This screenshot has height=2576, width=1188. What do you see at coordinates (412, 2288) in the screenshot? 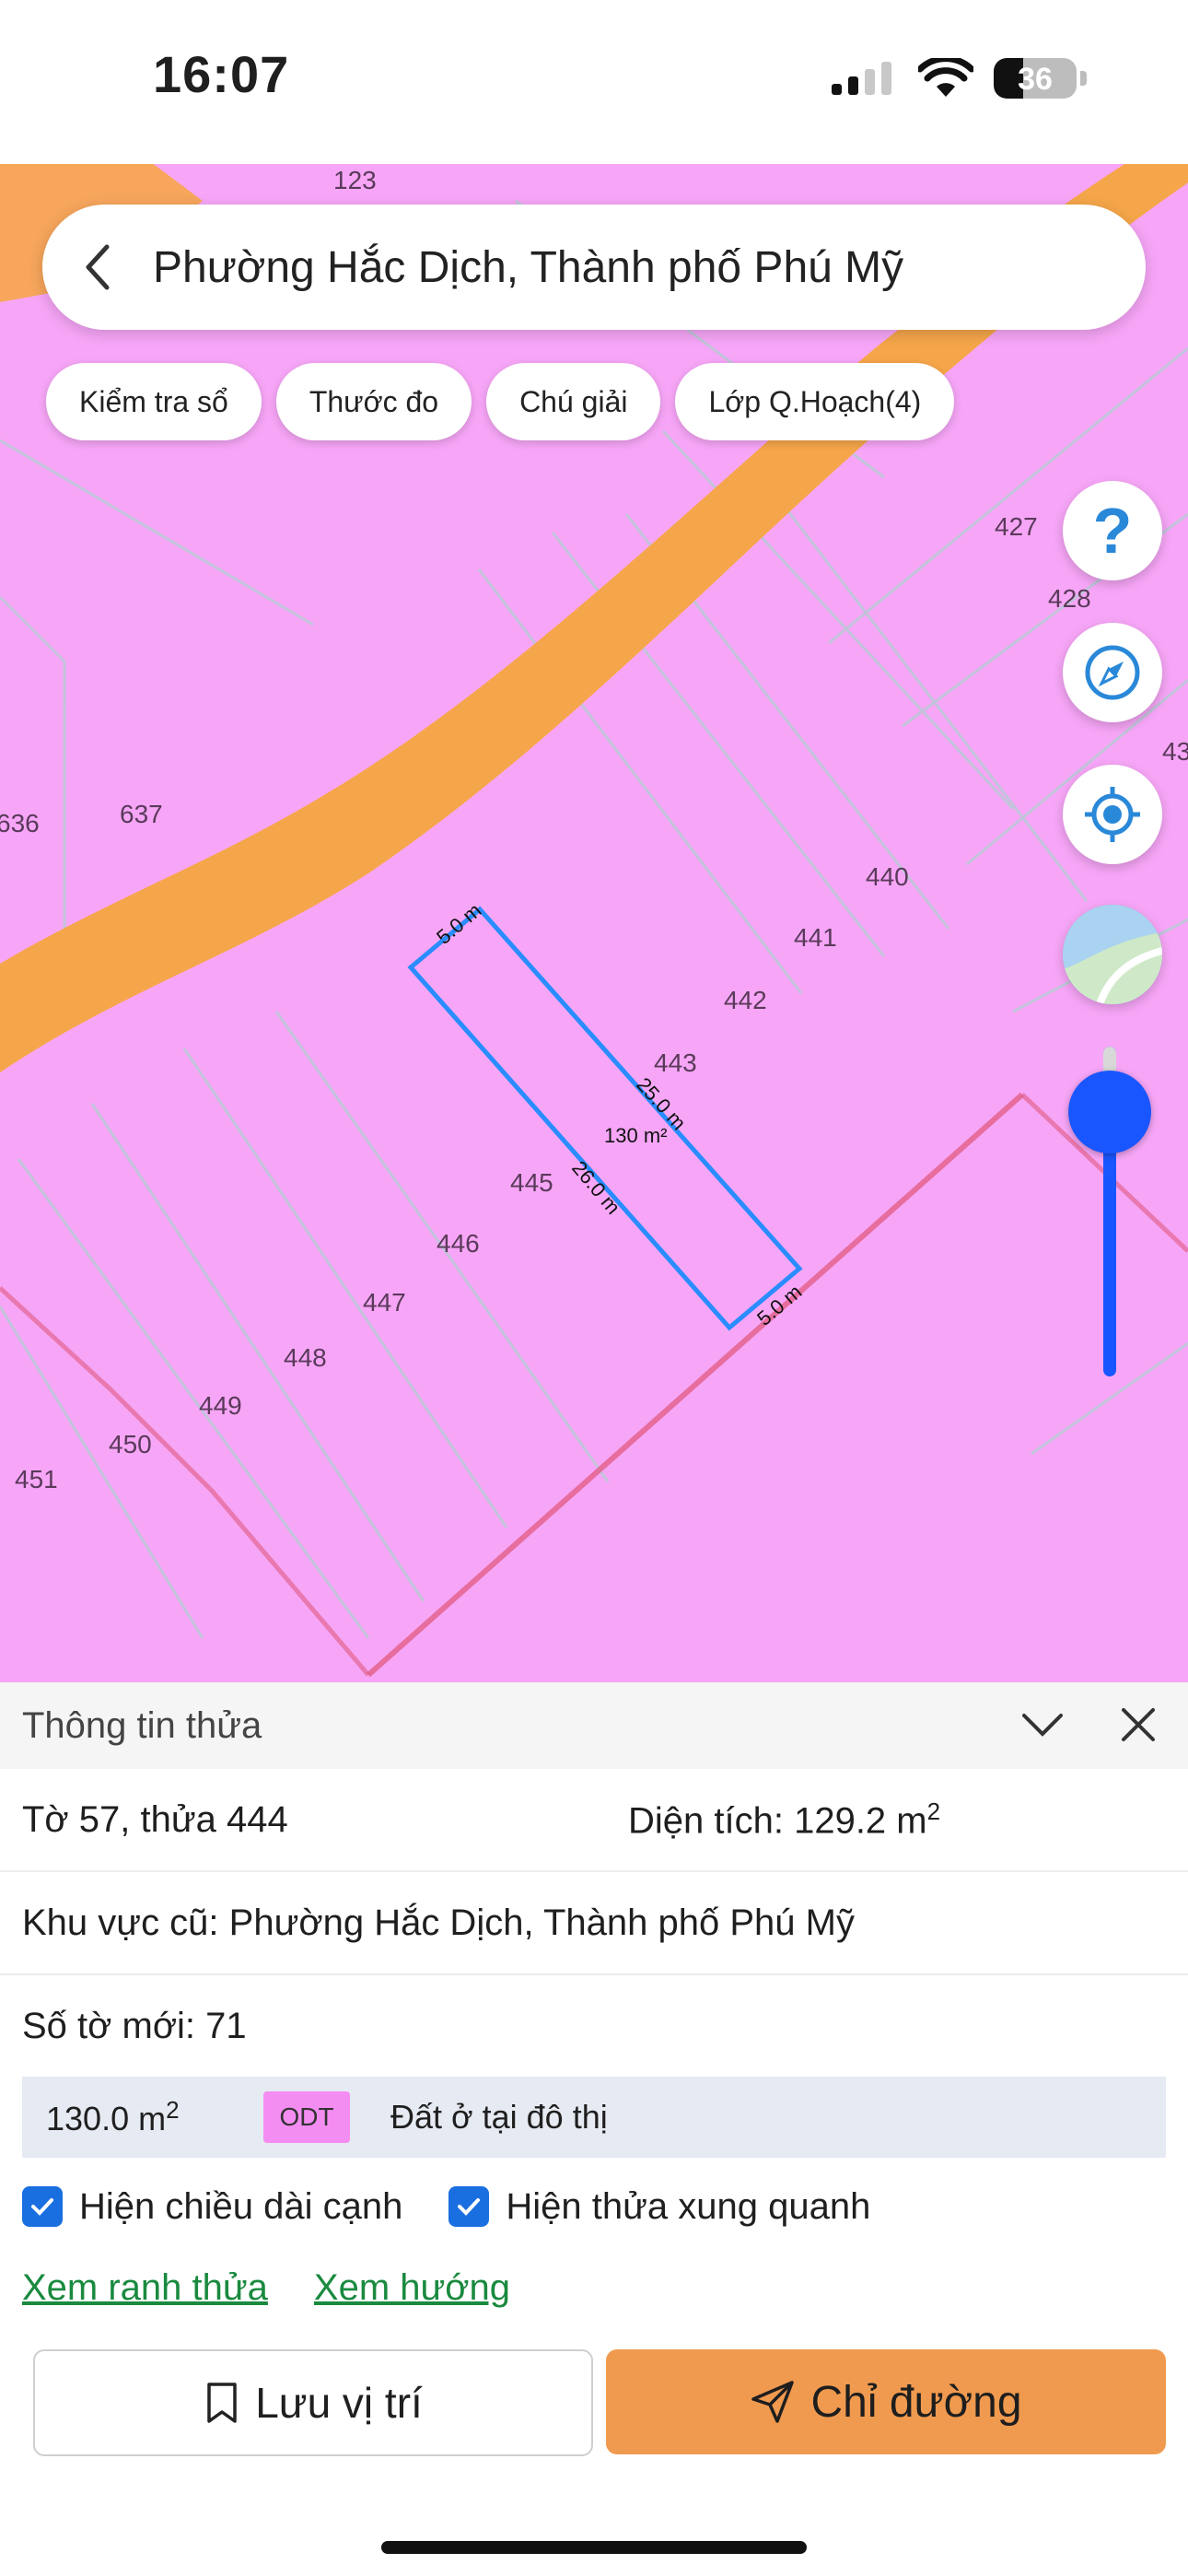
I see `view-direction-link: Xem hướng` at bounding box center [412, 2288].